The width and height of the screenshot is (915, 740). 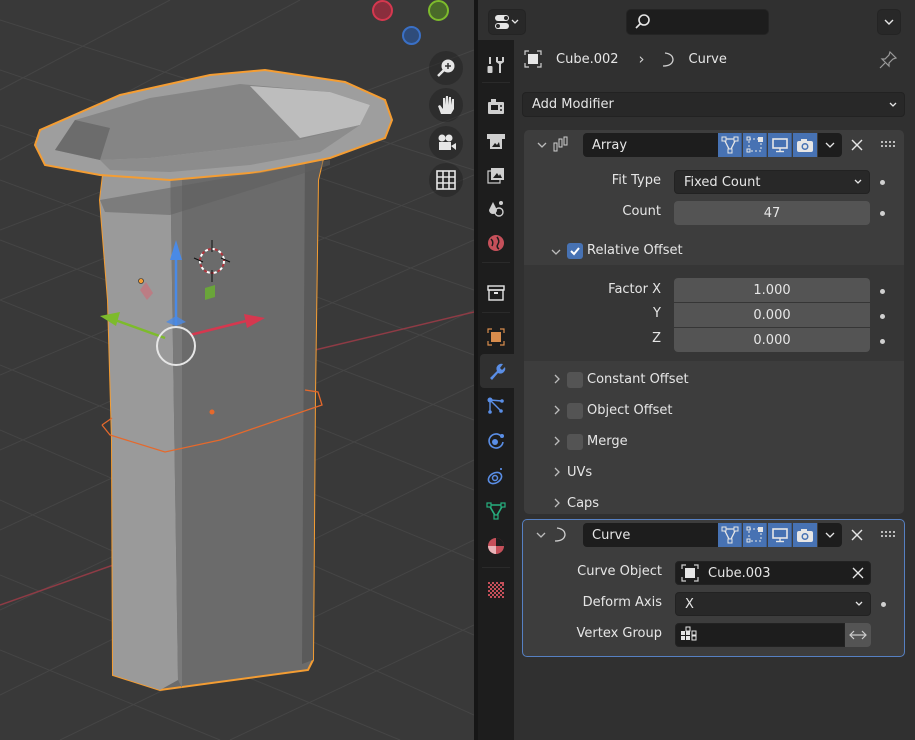 I want to click on deform-axis-dropdown: X, so click(x=773, y=604).